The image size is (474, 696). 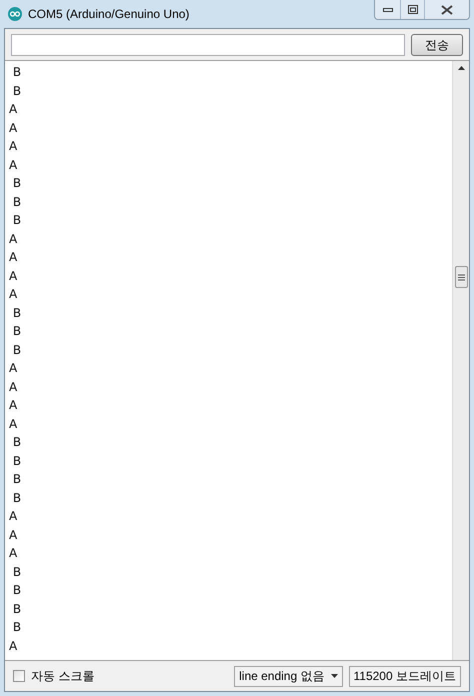 I want to click on minimize-icon, so click(x=387, y=10).